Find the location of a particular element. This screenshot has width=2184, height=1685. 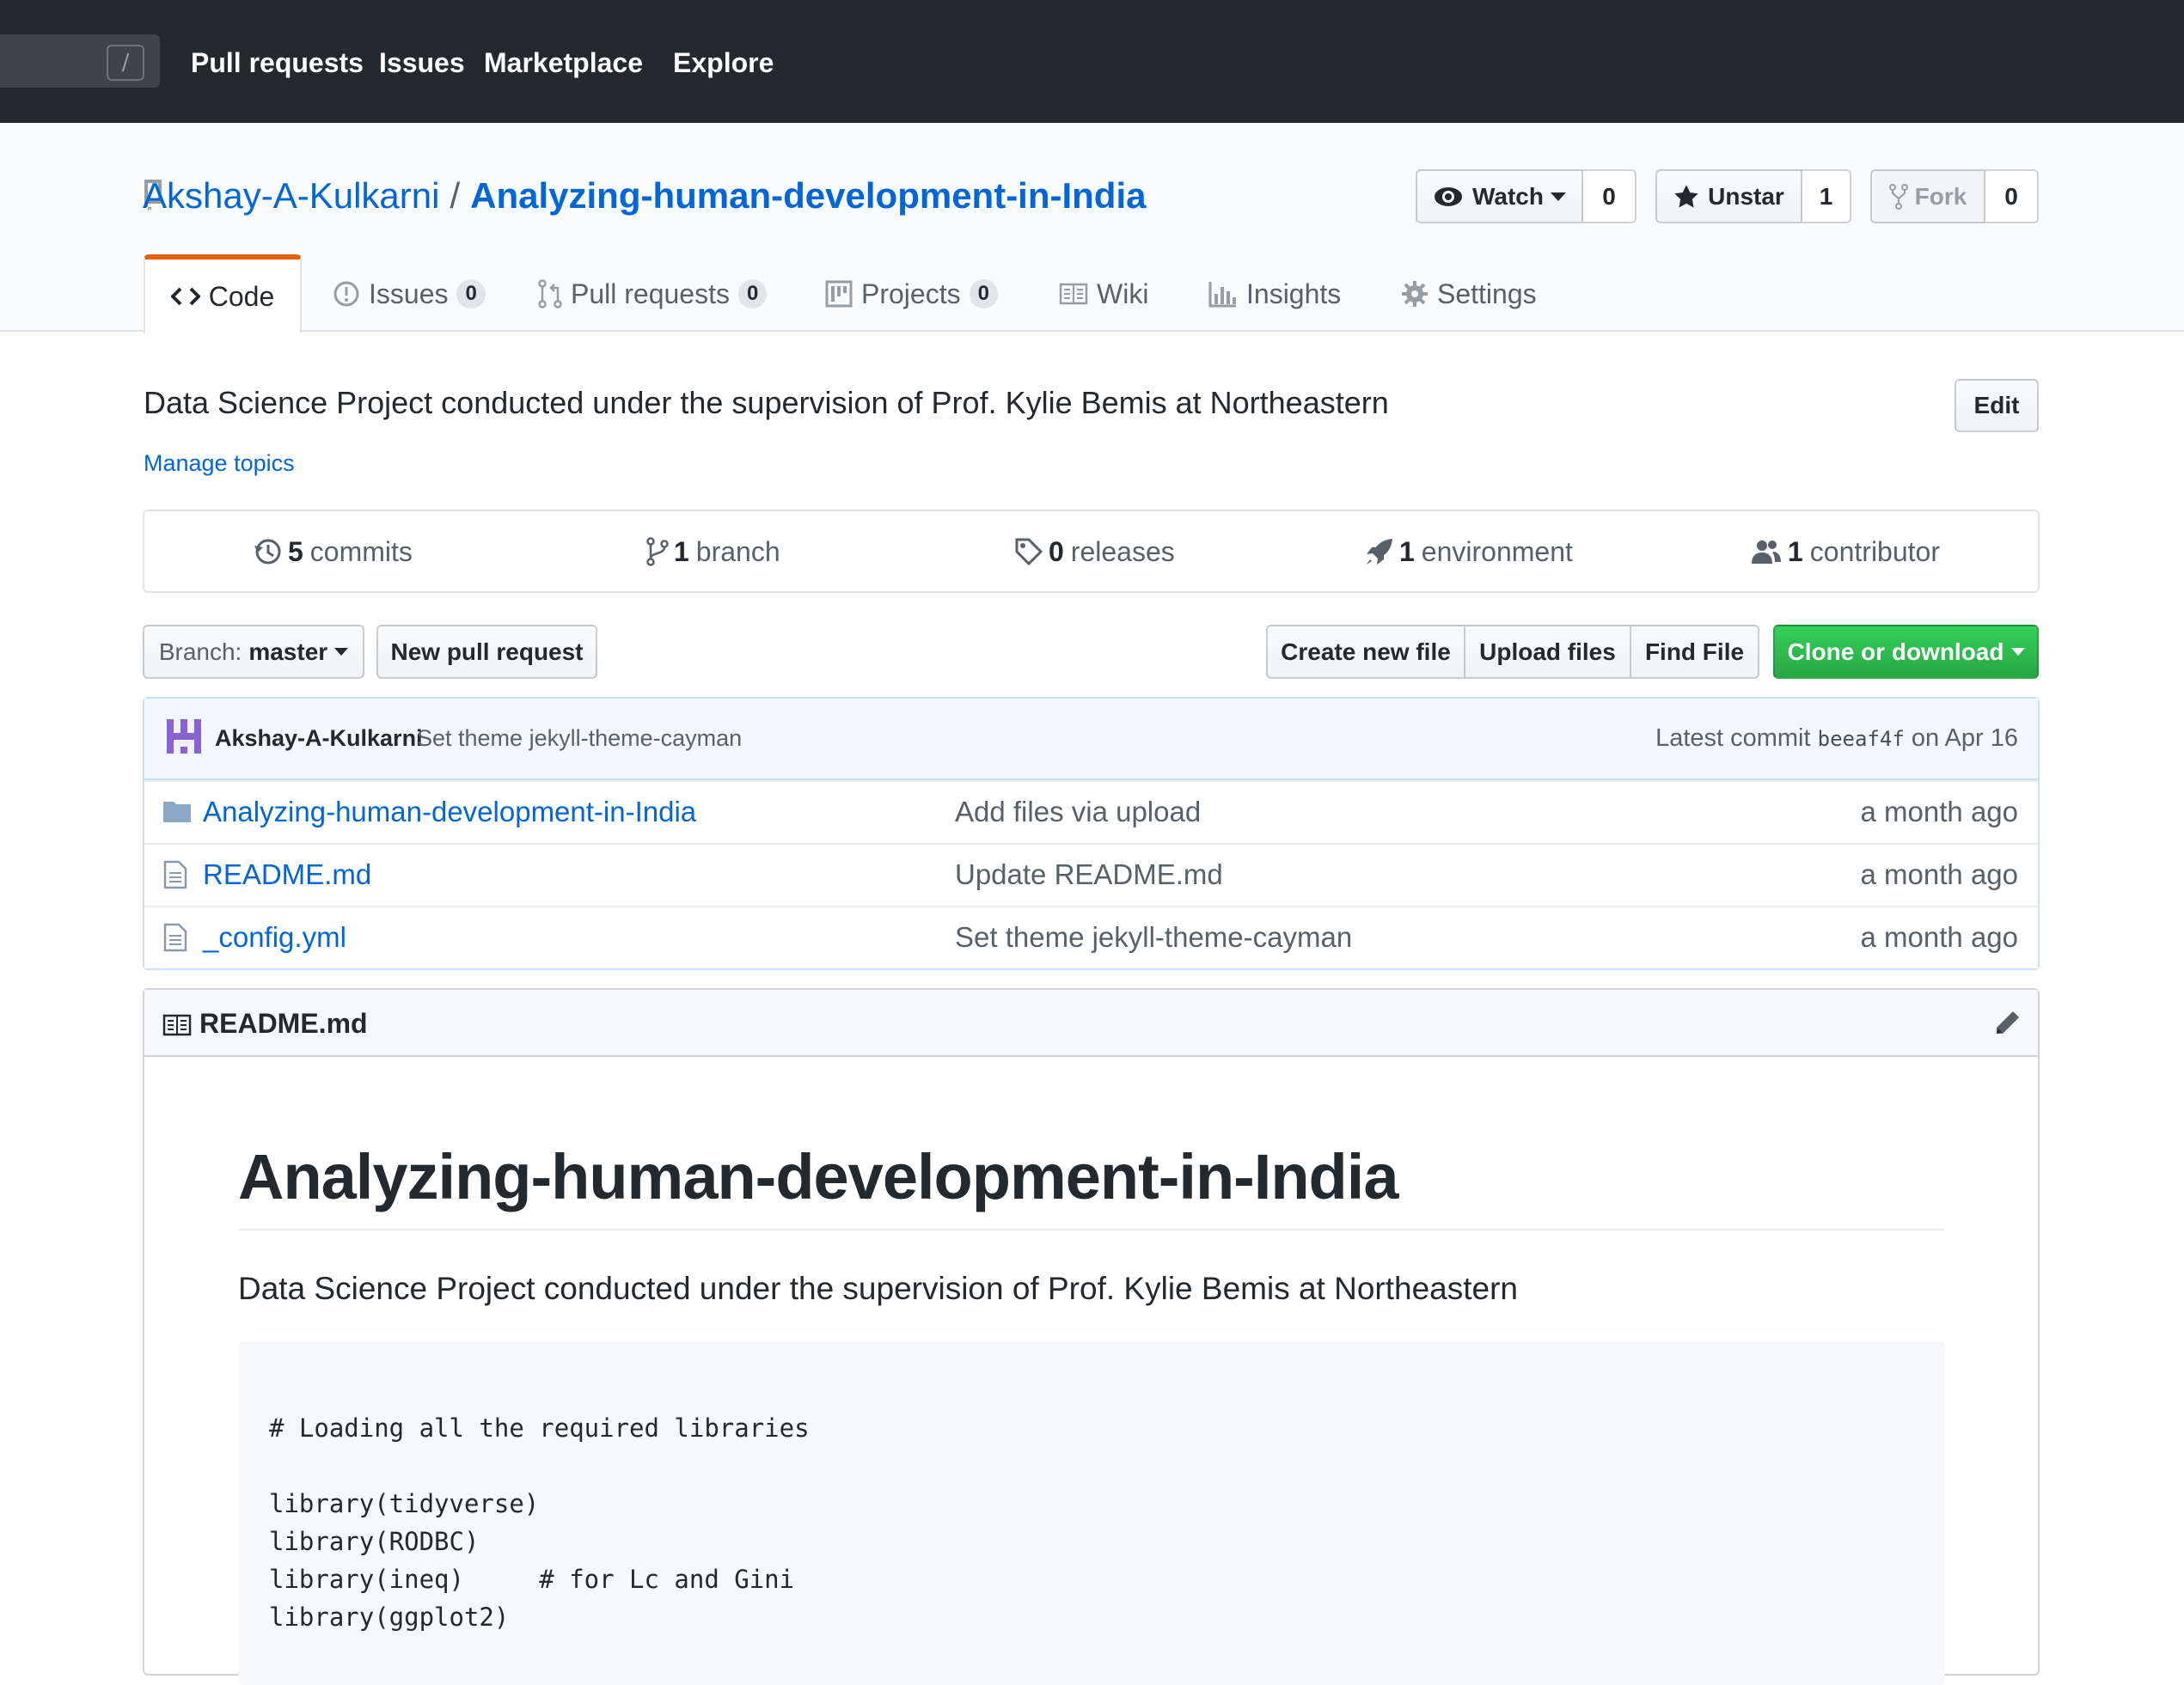

contributors-link: 1 contributor is located at coordinates (1845, 551).